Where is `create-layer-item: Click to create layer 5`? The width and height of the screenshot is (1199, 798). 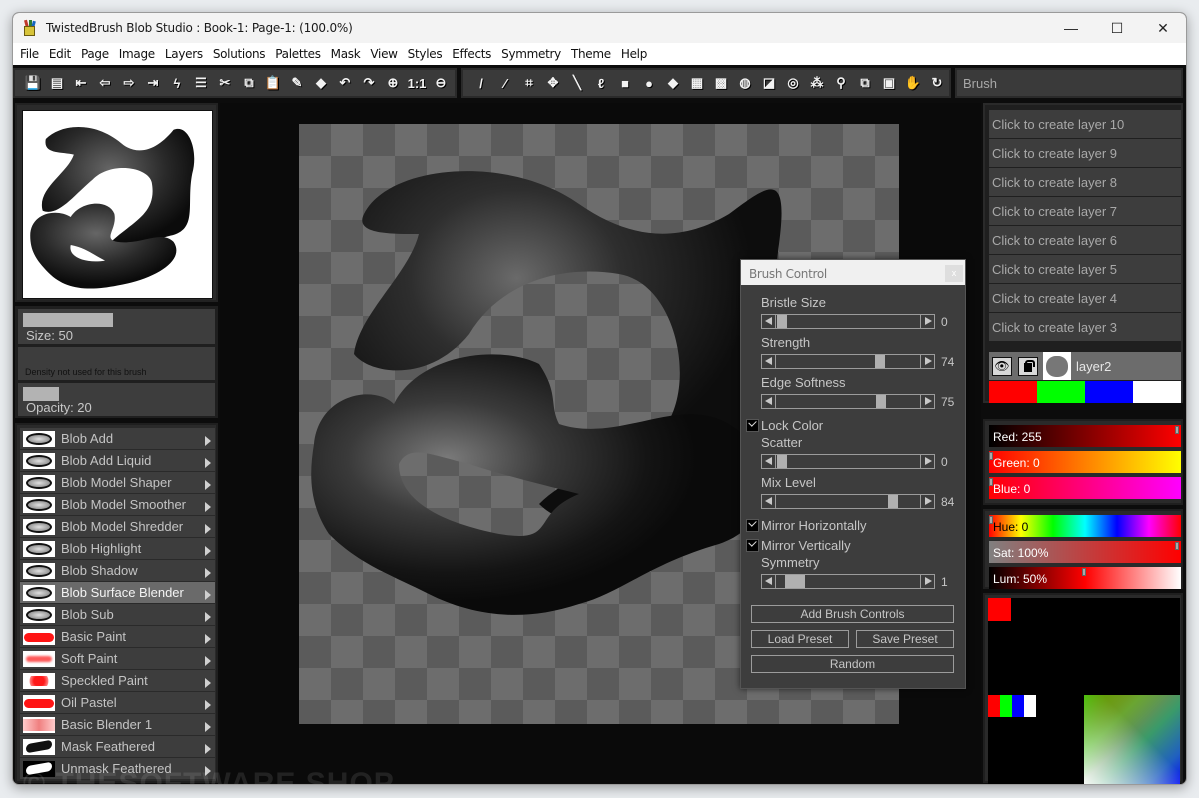
create-layer-item: Click to create layer 5 is located at coordinates (1085, 269).